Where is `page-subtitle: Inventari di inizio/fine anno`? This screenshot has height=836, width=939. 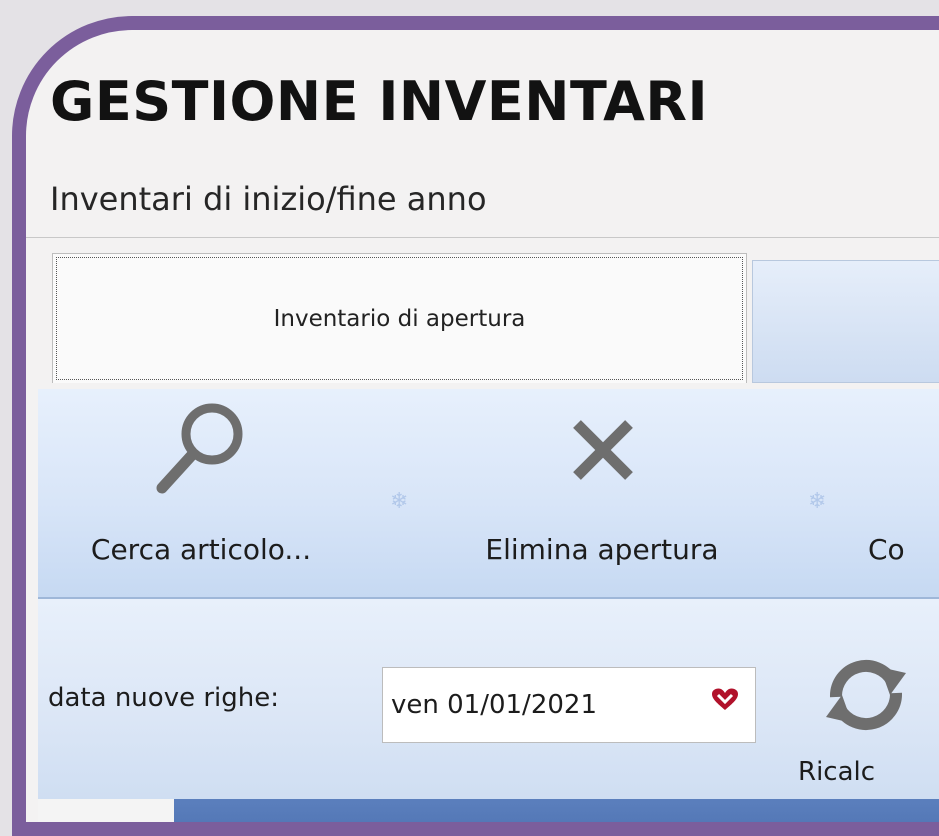 page-subtitle: Inventari di inizio/fine anno is located at coordinates (268, 199).